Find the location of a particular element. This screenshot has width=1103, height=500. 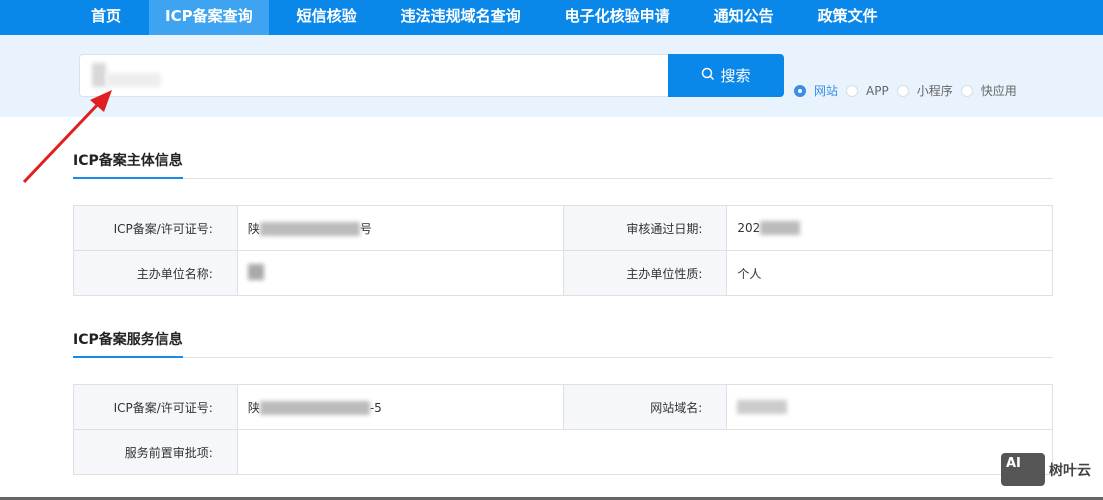

nav-home: 首页 is located at coordinates (106, 17).